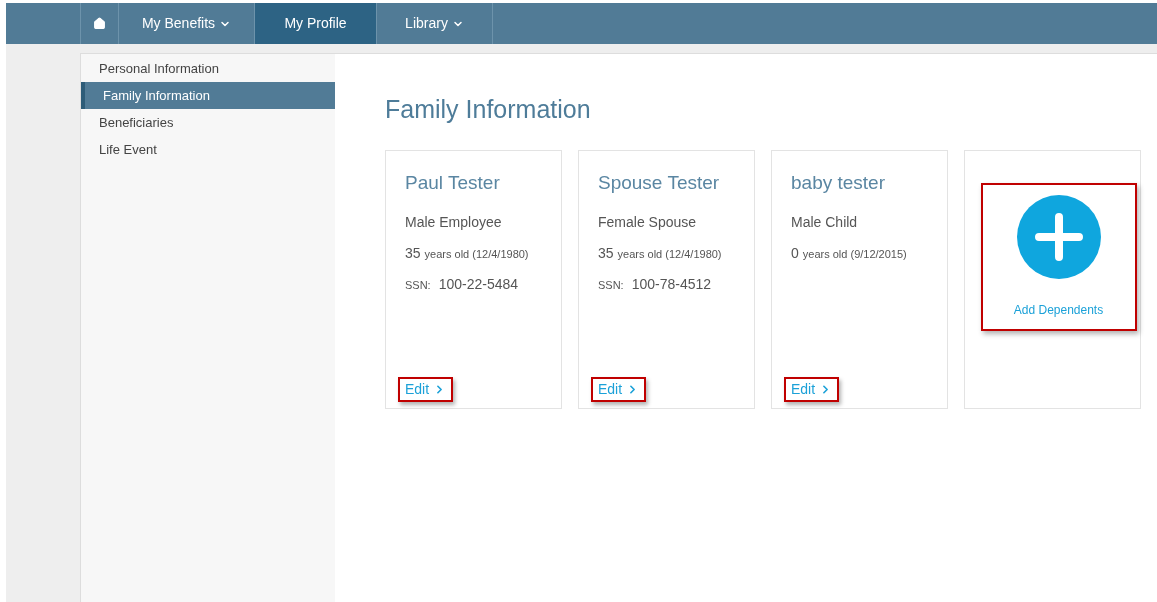  What do you see at coordinates (488, 109) in the screenshot?
I see `page-title: Family Information` at bounding box center [488, 109].